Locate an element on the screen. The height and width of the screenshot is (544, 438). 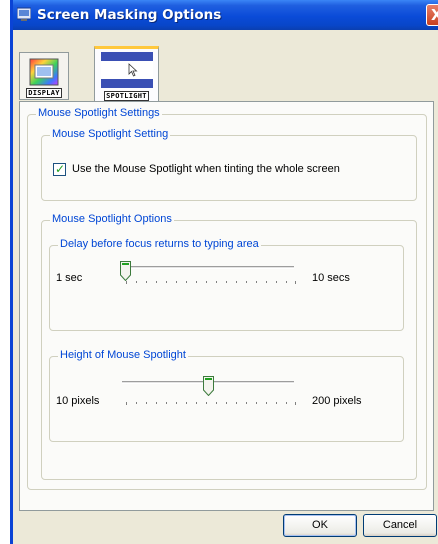
display-icon is located at coordinates (44, 72).